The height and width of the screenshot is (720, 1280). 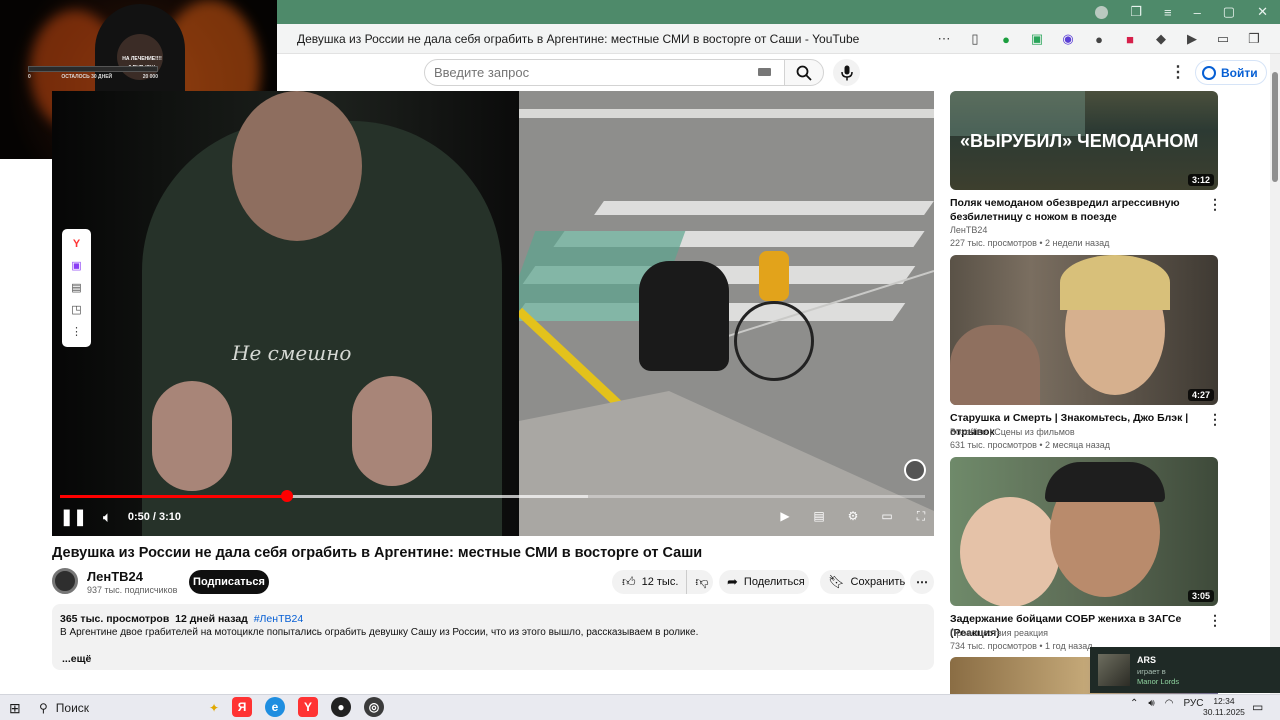 What do you see at coordinates (1012, 432) in the screenshot?
I see `recommendation-channel: Boxoffice | Сцены из фильмов` at bounding box center [1012, 432].